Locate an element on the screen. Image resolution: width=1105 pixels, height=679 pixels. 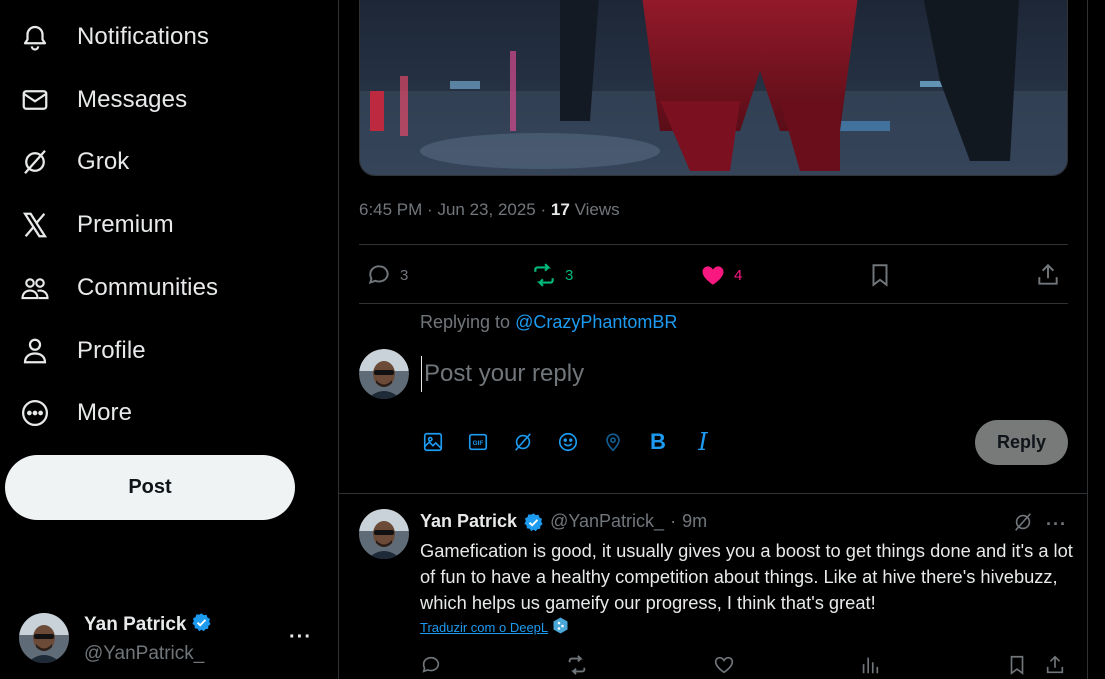
tweet-header-actions: ··· is located at coordinates (1039, 524).